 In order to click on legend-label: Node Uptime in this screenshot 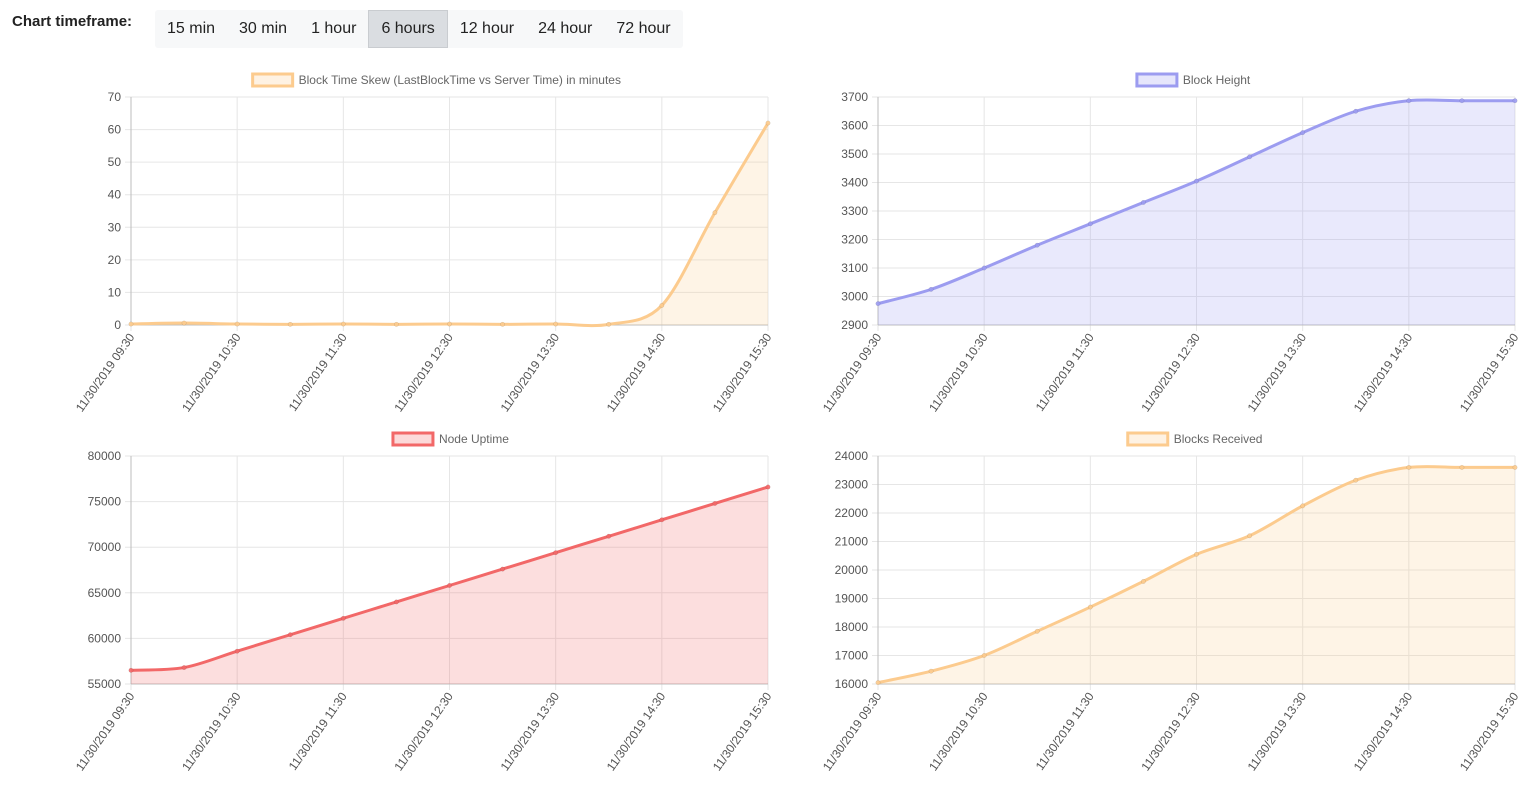, I will do `click(474, 439)`.